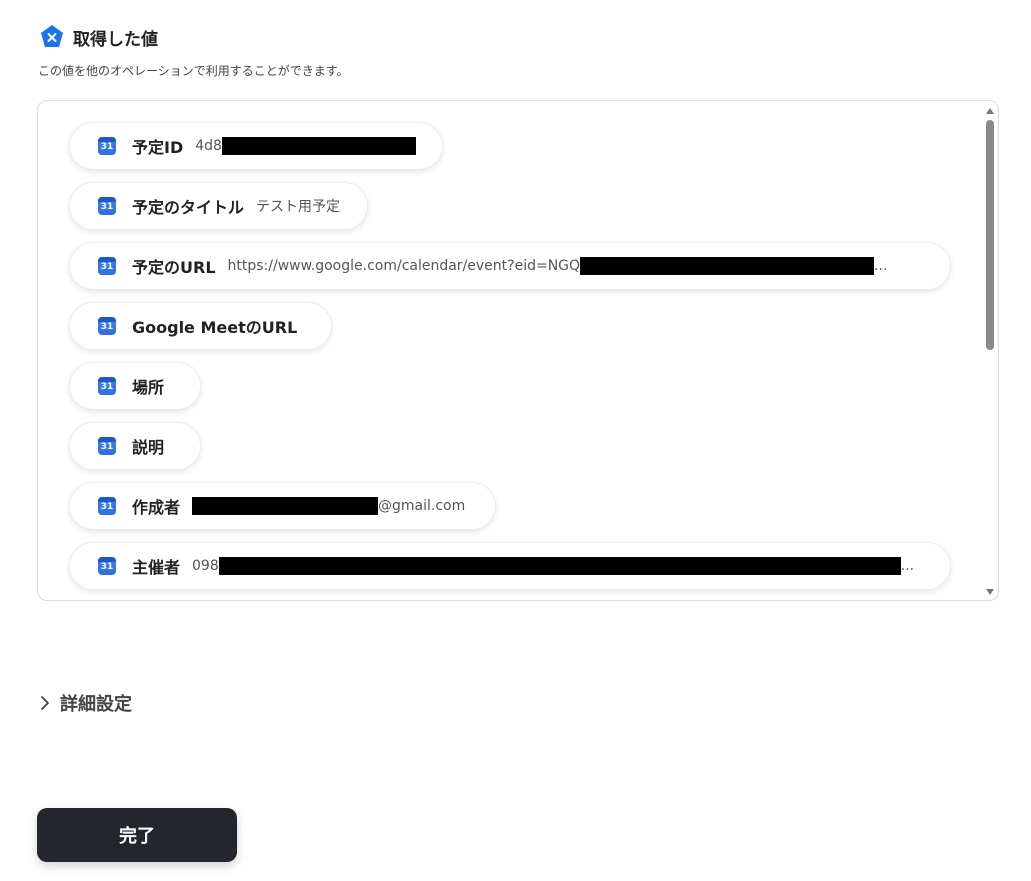 The image size is (1031, 881). I want to click on value-label: 説明, so click(148, 447).